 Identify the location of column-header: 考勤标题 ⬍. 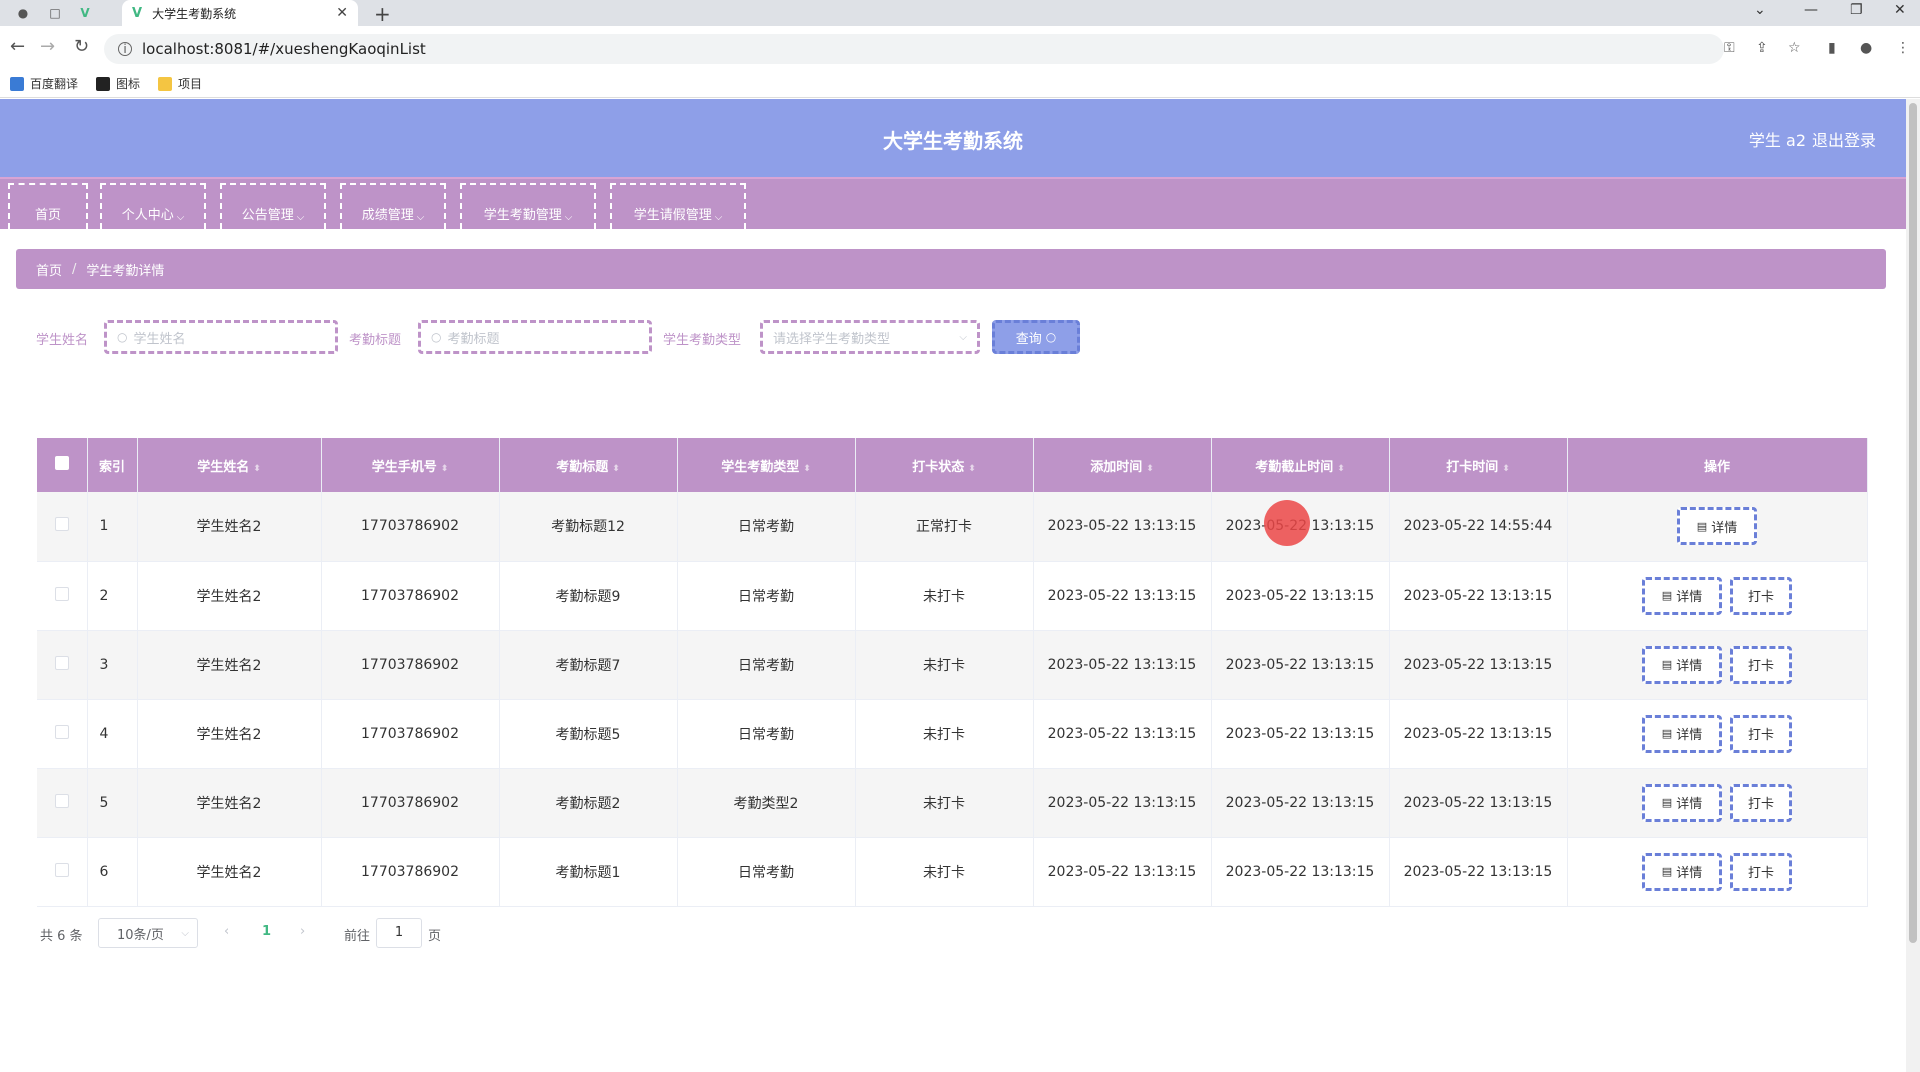
(588, 465).